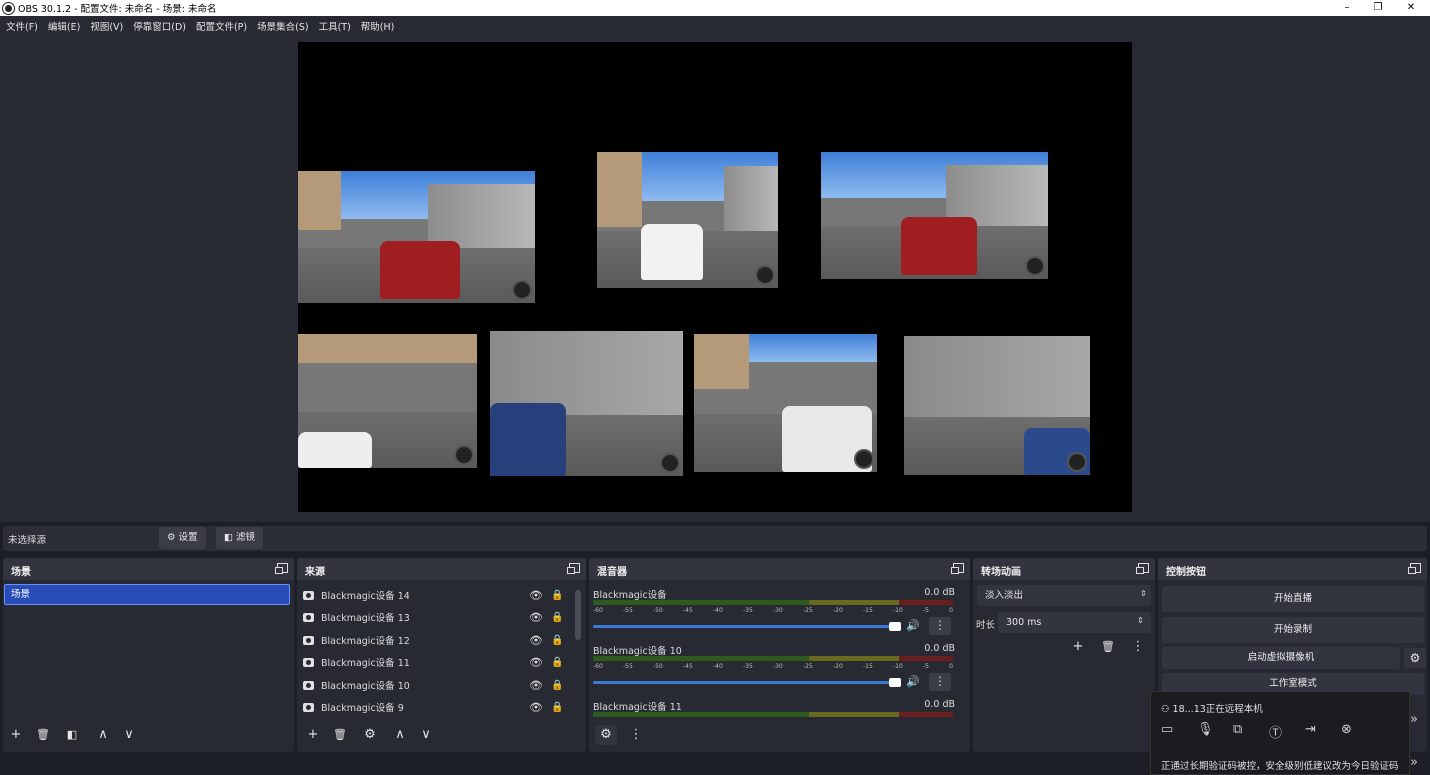 Image resolution: width=1430 pixels, height=775 pixels. What do you see at coordinates (335, 26) in the screenshot?
I see `menu-tools: 工具(T)` at bounding box center [335, 26].